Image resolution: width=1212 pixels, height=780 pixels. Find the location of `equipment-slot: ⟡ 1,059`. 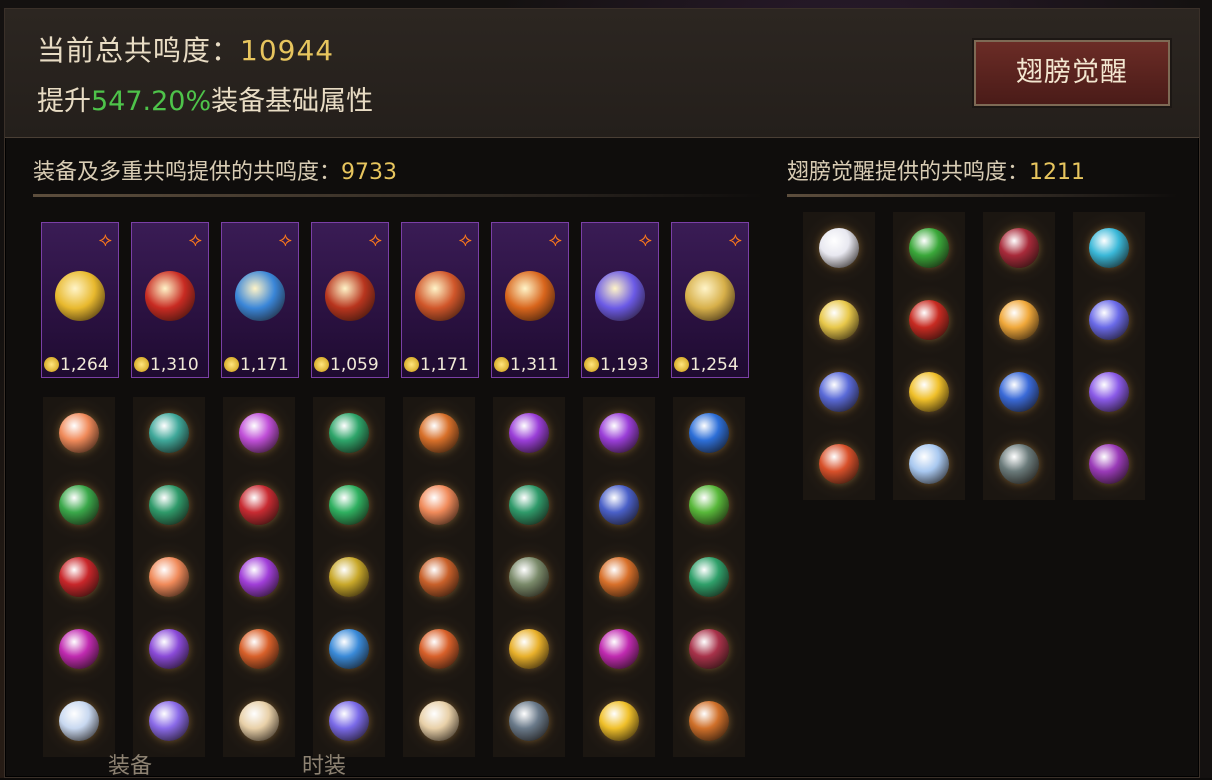

equipment-slot: ⟡ 1,059 is located at coordinates (350, 300).